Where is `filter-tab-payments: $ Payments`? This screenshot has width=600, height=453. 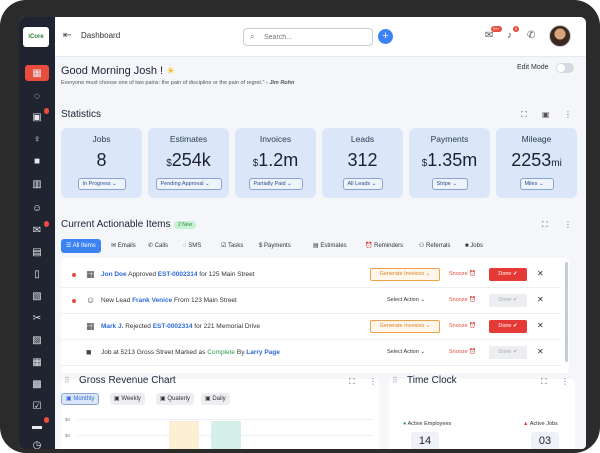 filter-tab-payments: $ Payments is located at coordinates (275, 246).